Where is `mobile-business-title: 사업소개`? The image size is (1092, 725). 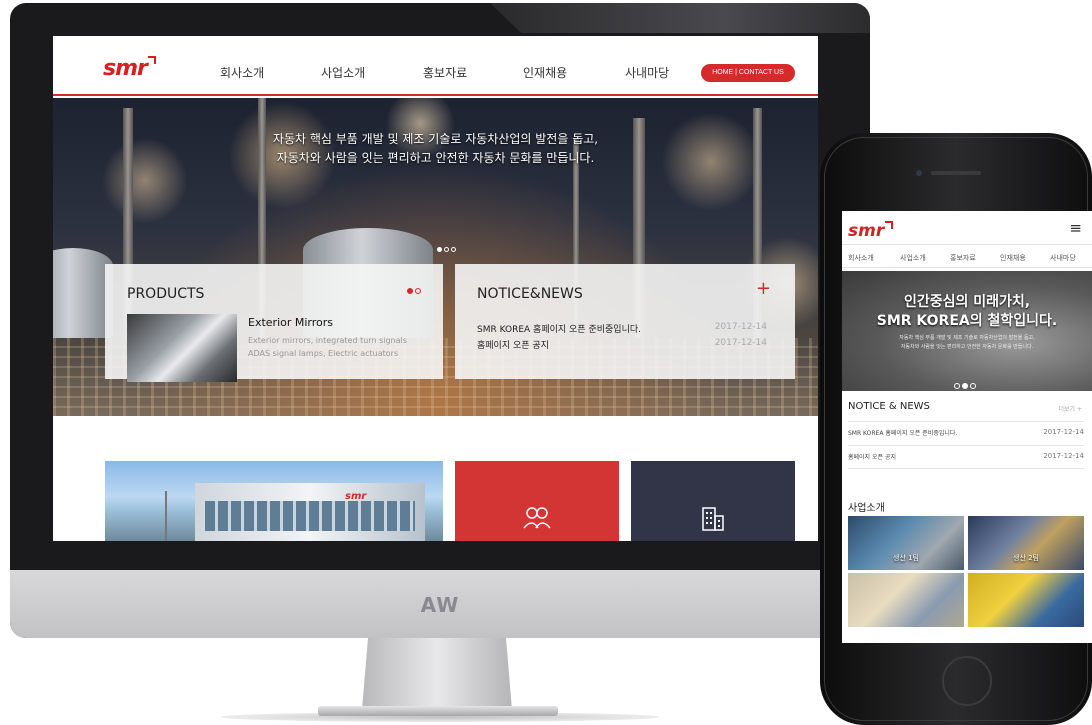
mobile-business-title: 사업소개 is located at coordinates (866, 508).